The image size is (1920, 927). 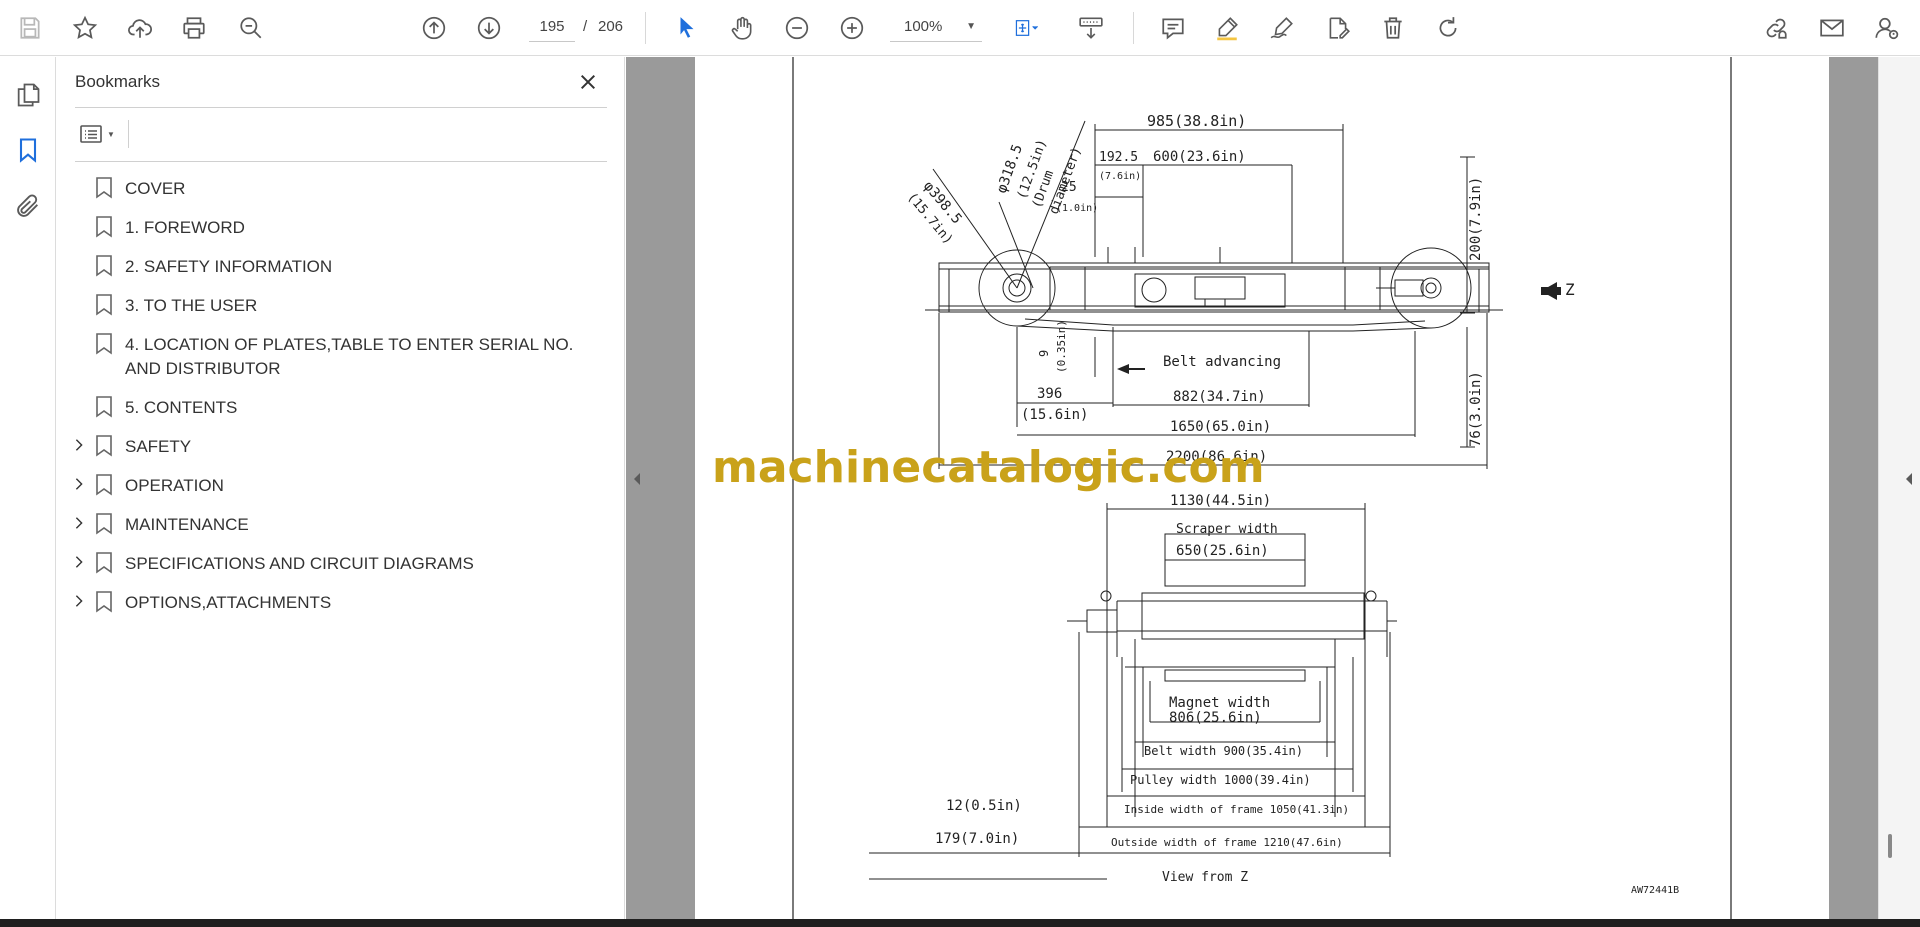 I want to click on bookmark-panel-icon, so click(x=28, y=150).